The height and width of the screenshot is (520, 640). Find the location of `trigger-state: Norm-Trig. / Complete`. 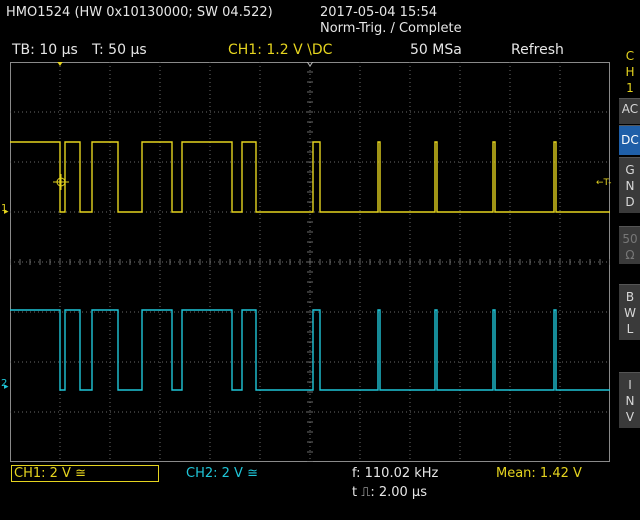

trigger-state: Norm-Trig. / Complete is located at coordinates (391, 28).